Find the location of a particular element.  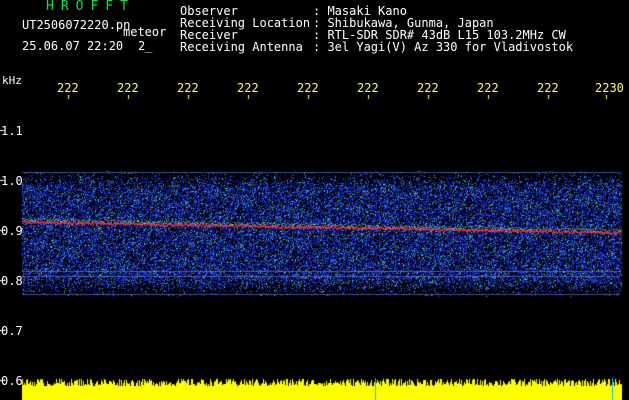

y-tick-label: 0.6 is located at coordinates (12, 381).